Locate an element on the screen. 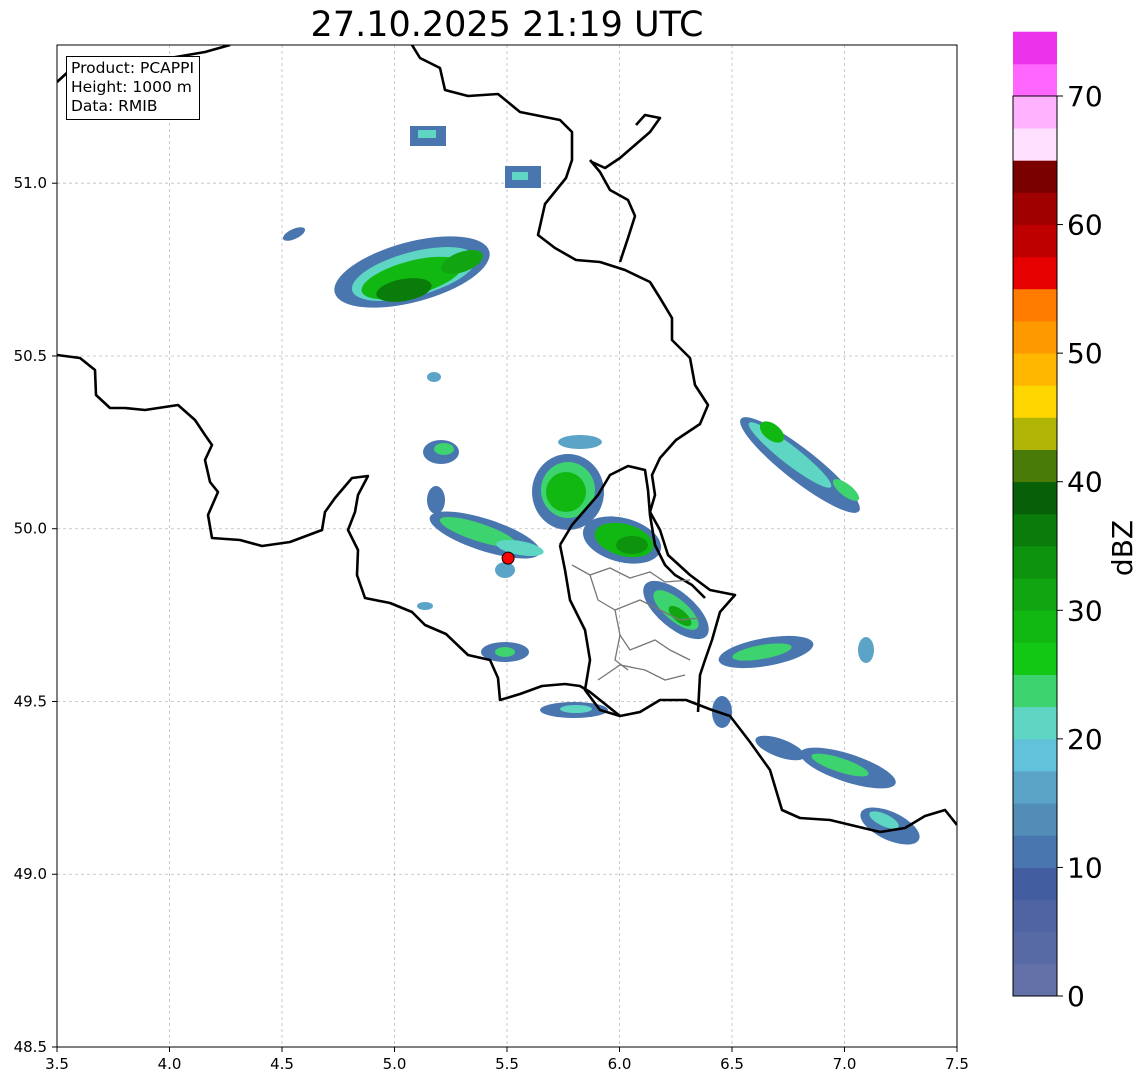 The width and height of the screenshot is (1145, 1084). x-axis: 3.5 4.0 4.5 5.0 5.5 6.0 6.5 7.0 7.5 is located at coordinates (507, 1060).